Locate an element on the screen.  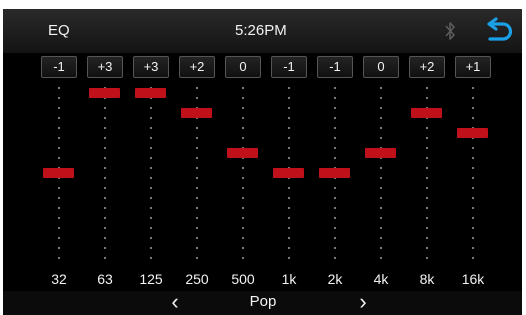
eq-band: +3 125 is located at coordinates (151, 172).